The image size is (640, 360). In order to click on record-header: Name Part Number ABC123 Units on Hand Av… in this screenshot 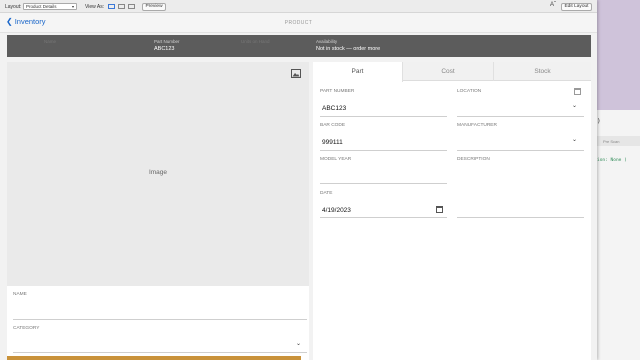, I will do `click(299, 46)`.